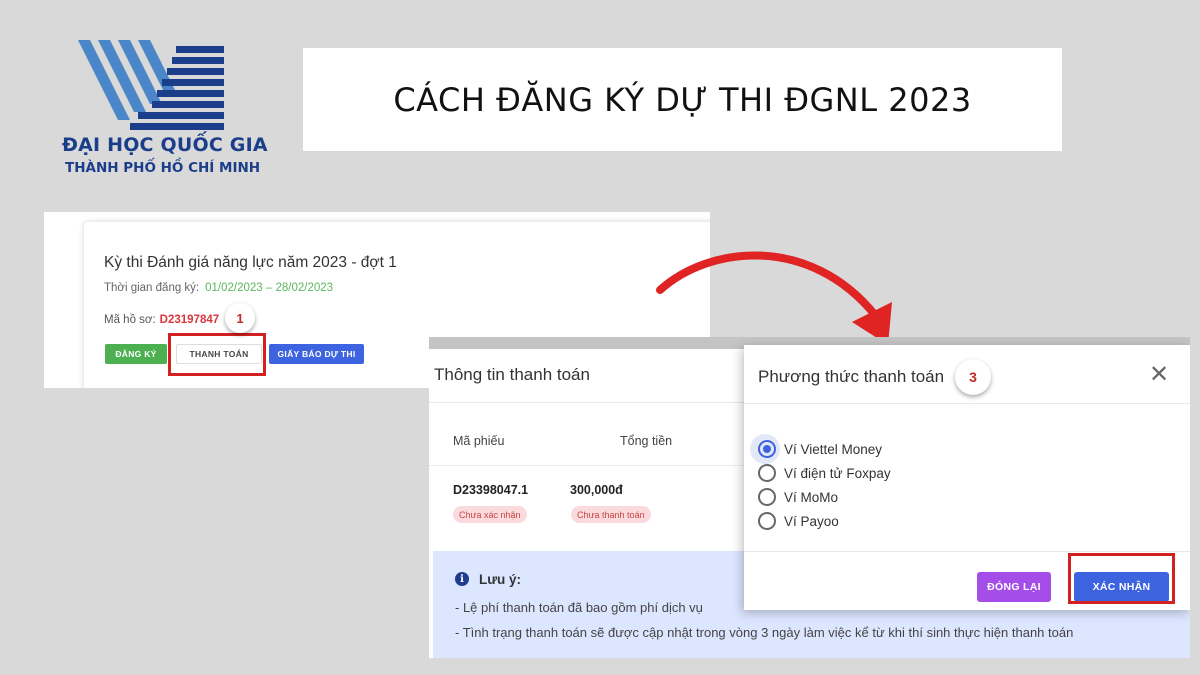  What do you see at coordinates (189, 320) in the screenshot?
I see `profile-code-value: D23197847` at bounding box center [189, 320].